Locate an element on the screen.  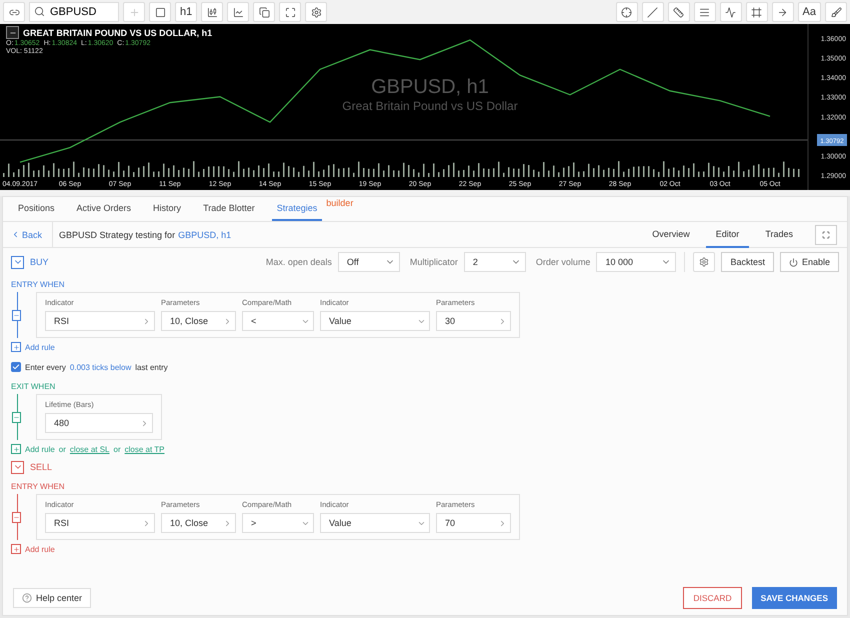
tab: Trade Blotter is located at coordinates (229, 209).